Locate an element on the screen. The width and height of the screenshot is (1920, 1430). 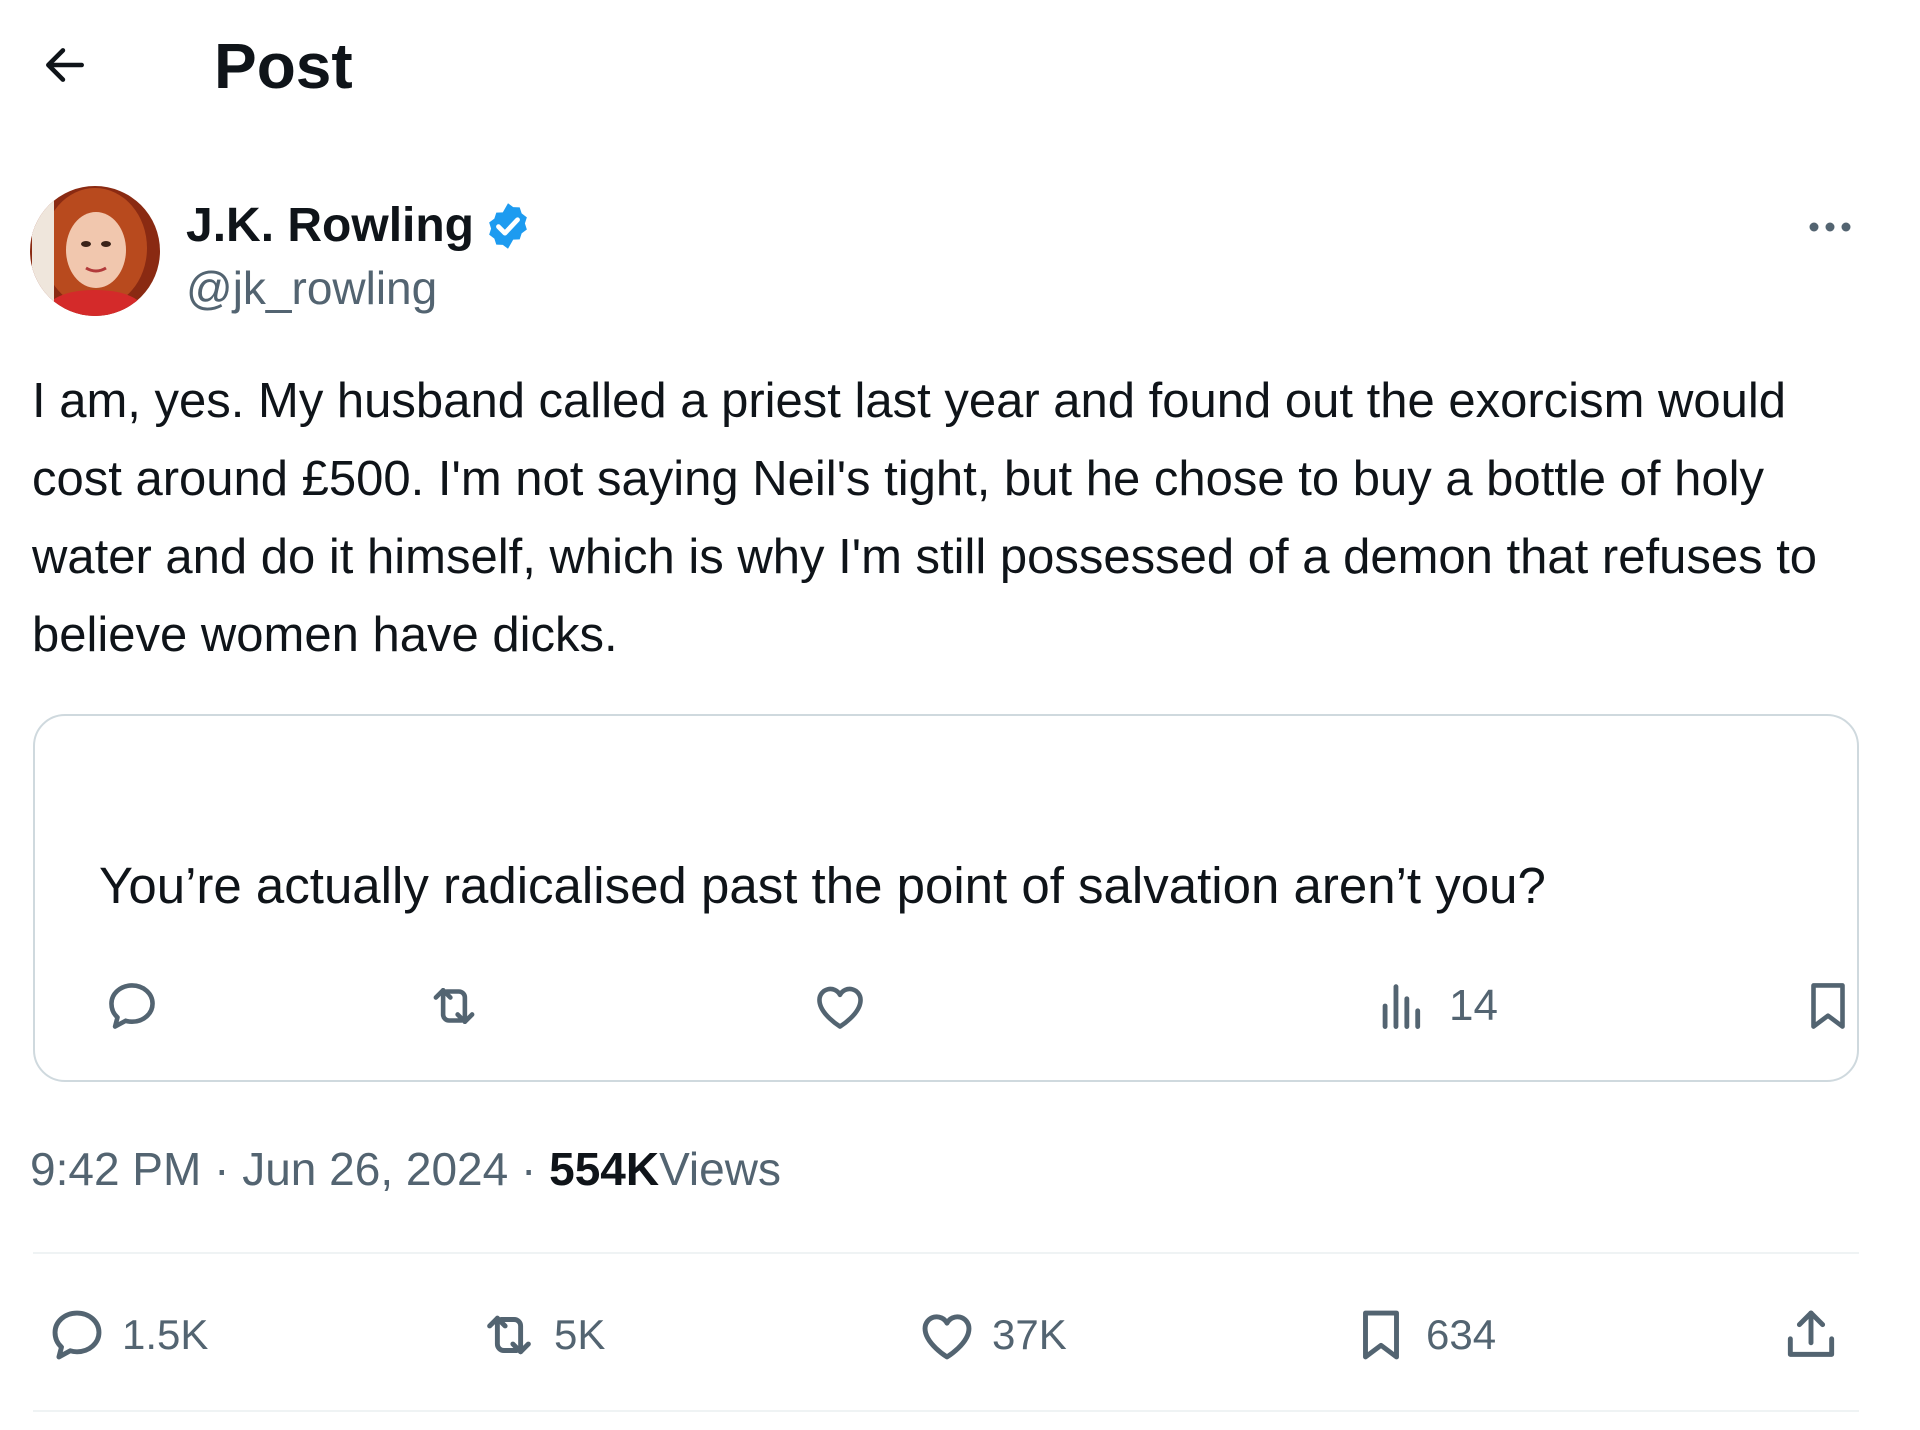
like-button: 37K is located at coordinates (991, 1335).